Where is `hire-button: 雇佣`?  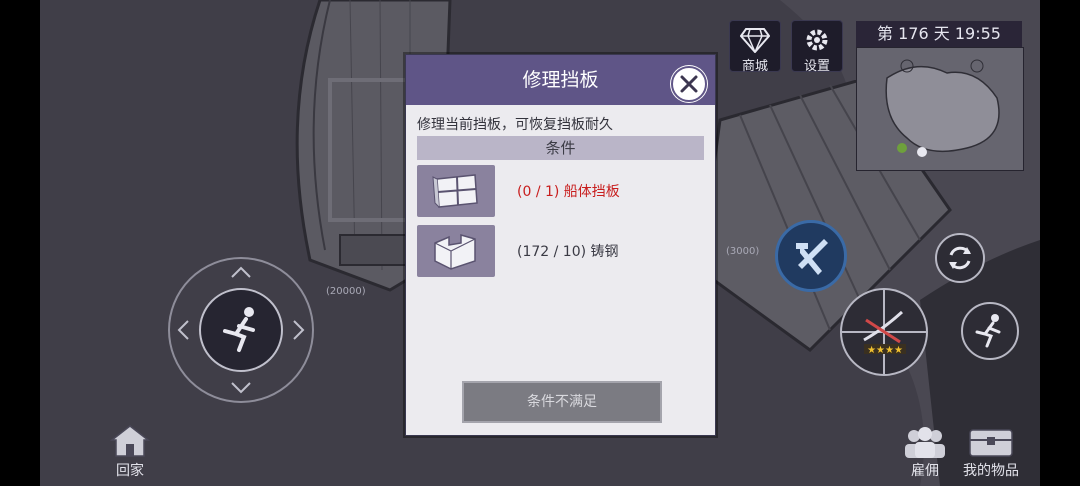 hire-button: 雇佣 is located at coordinates (925, 452).